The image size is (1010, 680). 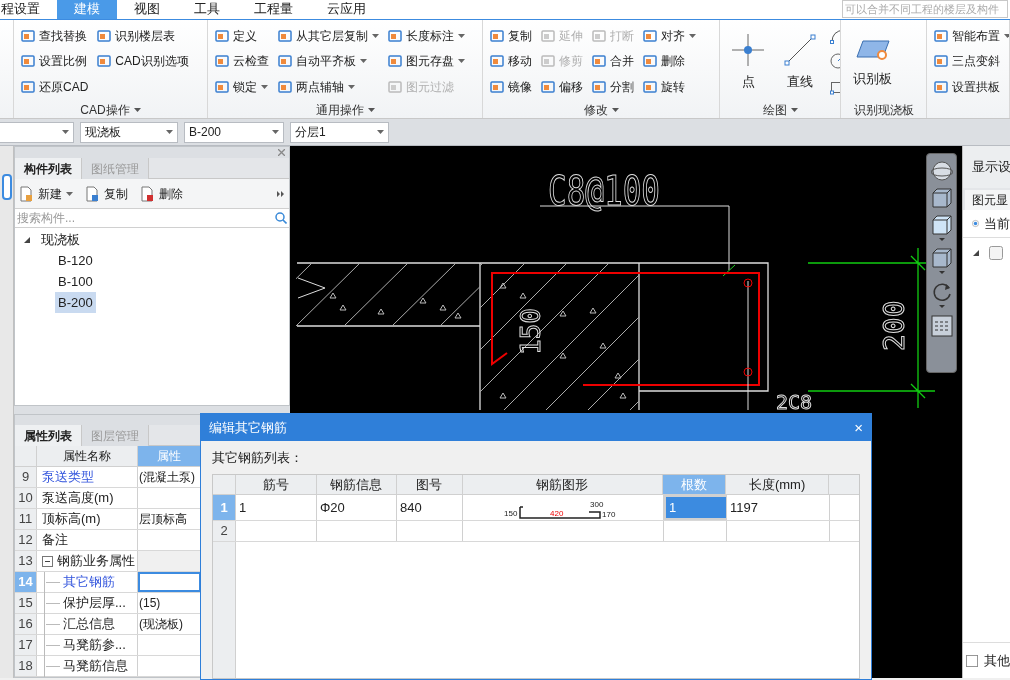 What do you see at coordinates (224, 531) in the screenshot?
I see `row-number: 2` at bounding box center [224, 531].